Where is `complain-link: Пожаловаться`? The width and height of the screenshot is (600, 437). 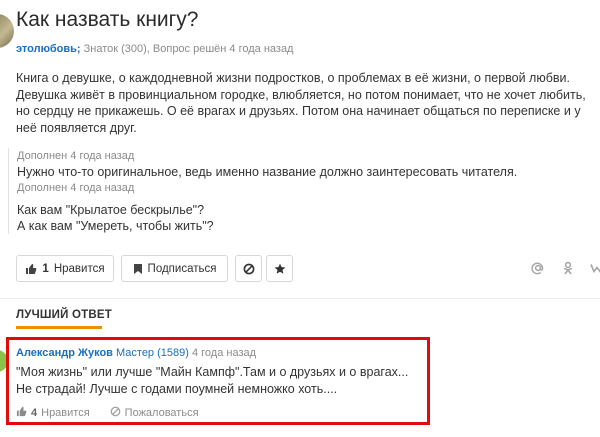
complain-link: Пожаловаться is located at coordinates (162, 413).